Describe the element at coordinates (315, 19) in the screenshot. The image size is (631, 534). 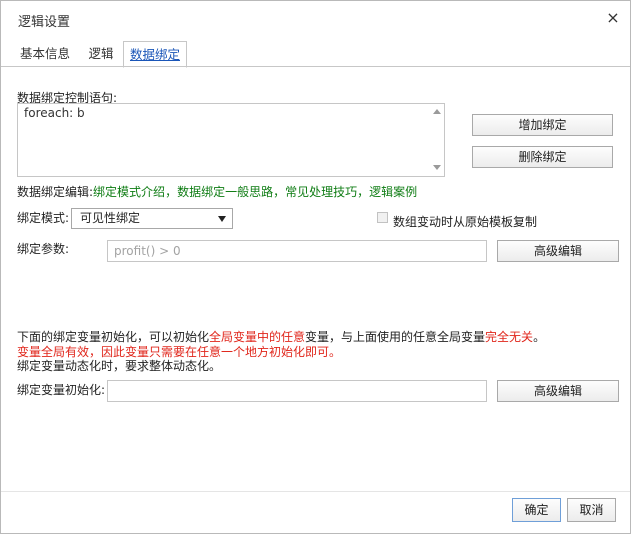
I see `dialog-titlebar: 逻辑设置 ×` at that location.